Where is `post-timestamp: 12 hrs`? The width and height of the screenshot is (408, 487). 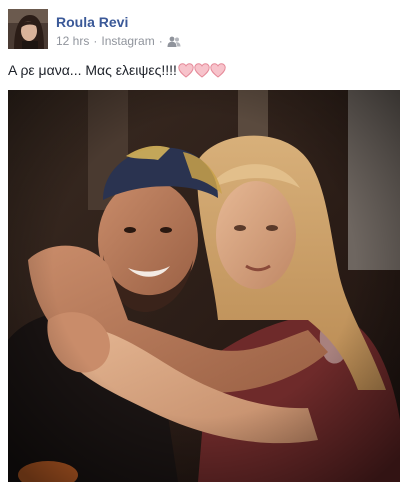 post-timestamp: 12 hrs is located at coordinates (72, 41).